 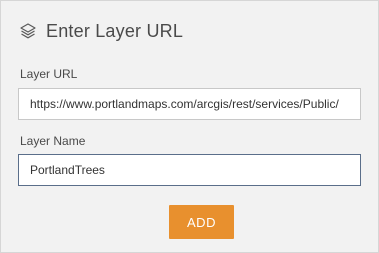 I want to click on panel-header: Enter Layer URL, so click(x=101, y=31).